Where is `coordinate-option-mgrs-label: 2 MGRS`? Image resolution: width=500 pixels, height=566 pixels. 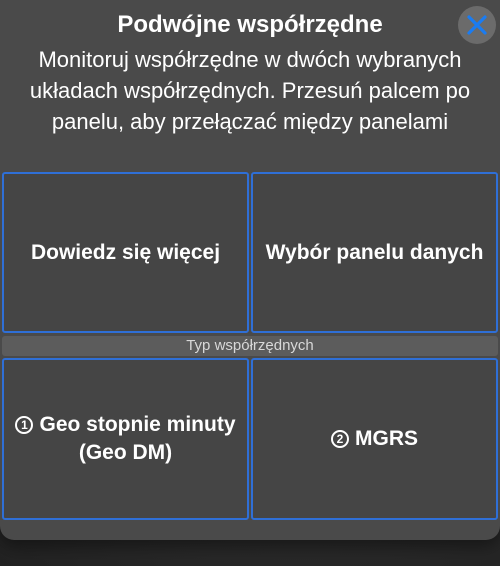 coordinate-option-mgrs-label: 2 MGRS is located at coordinates (374, 439).